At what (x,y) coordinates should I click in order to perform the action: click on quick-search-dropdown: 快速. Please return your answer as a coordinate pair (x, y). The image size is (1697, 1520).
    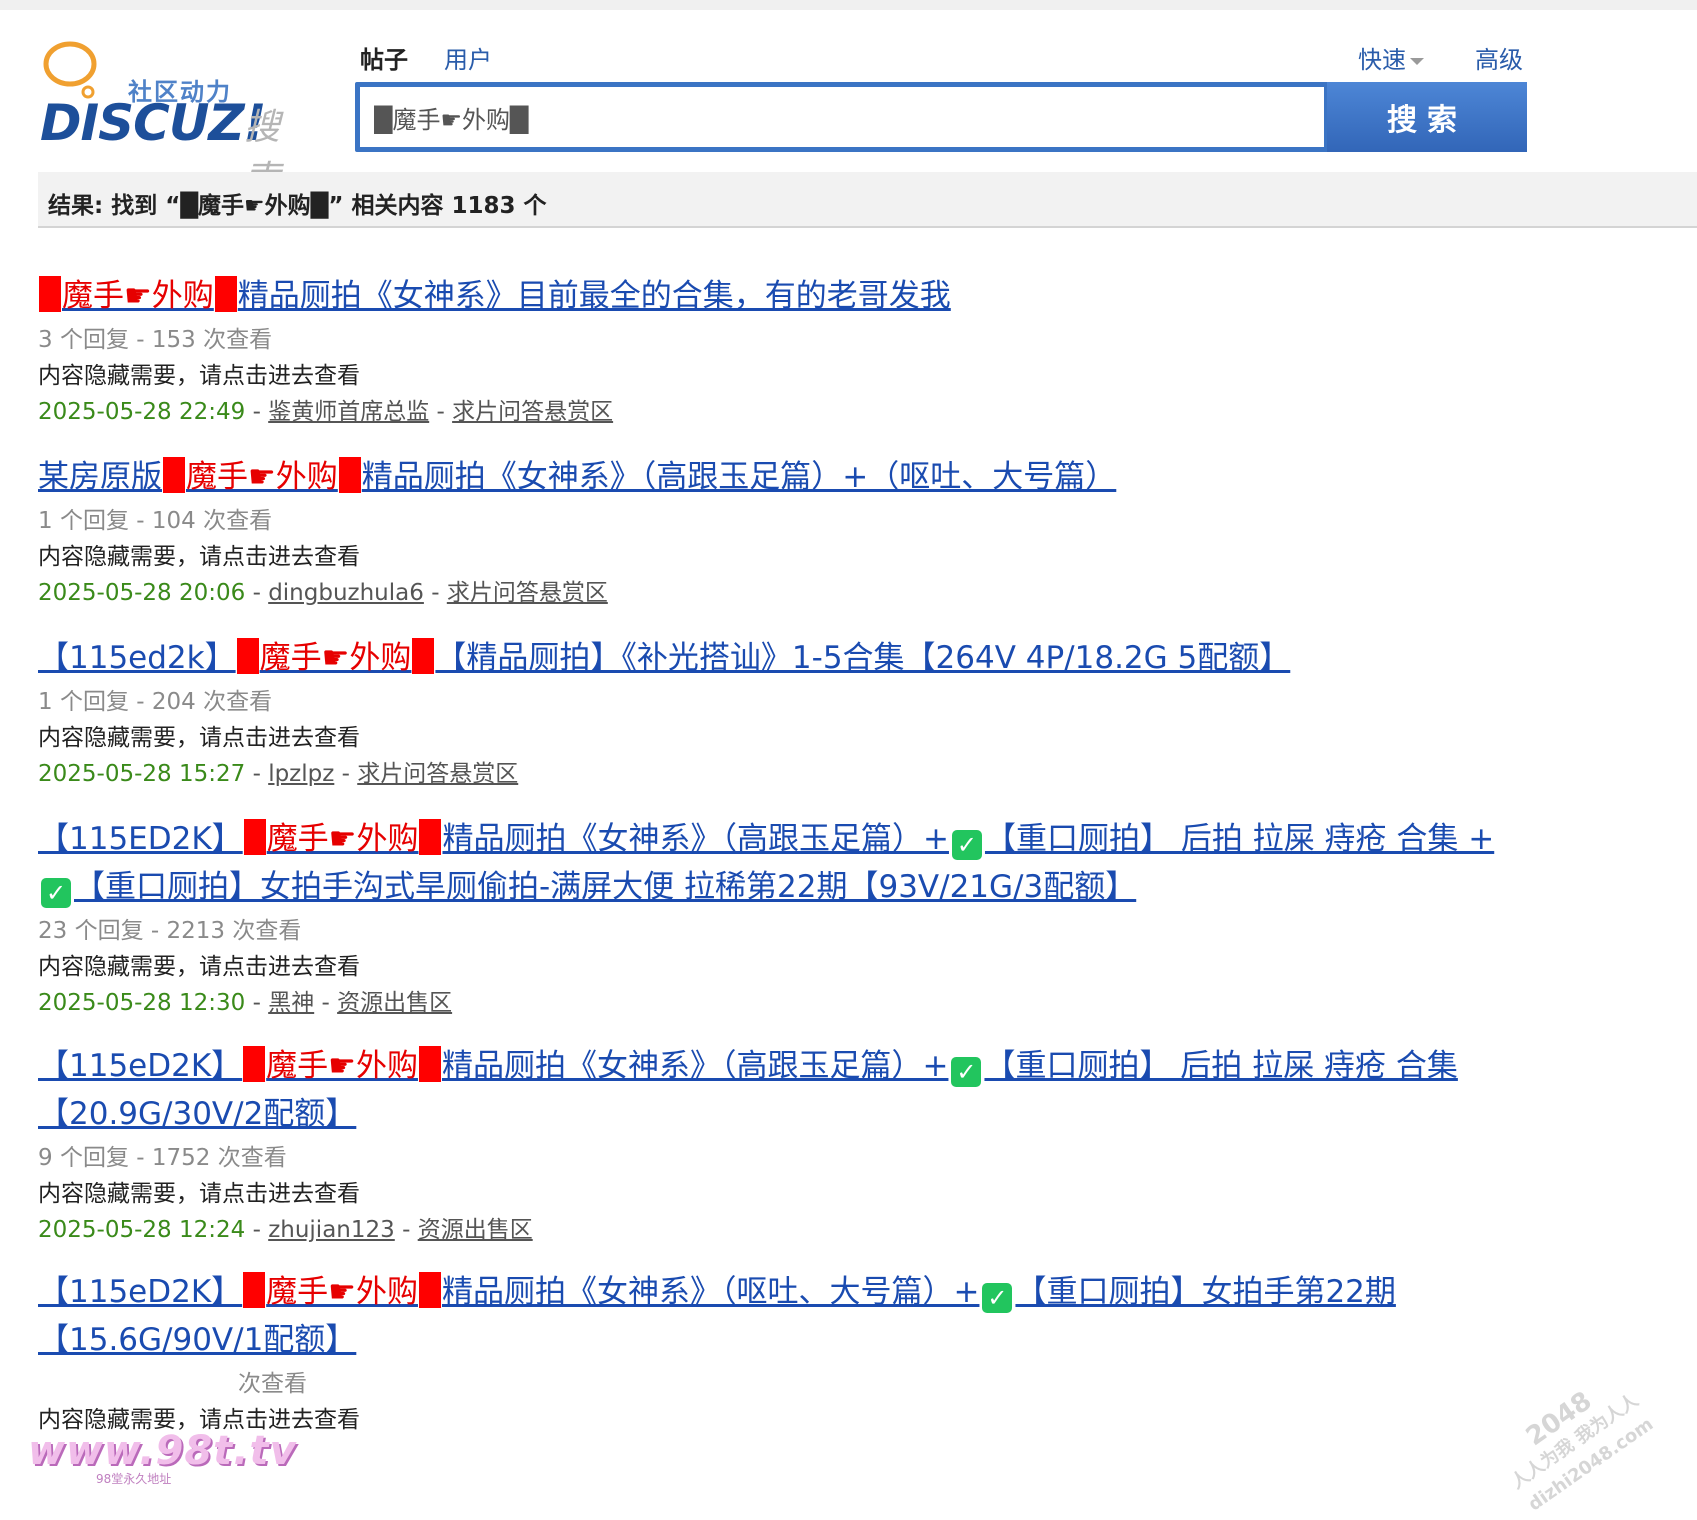
    Looking at the image, I should click on (1391, 57).